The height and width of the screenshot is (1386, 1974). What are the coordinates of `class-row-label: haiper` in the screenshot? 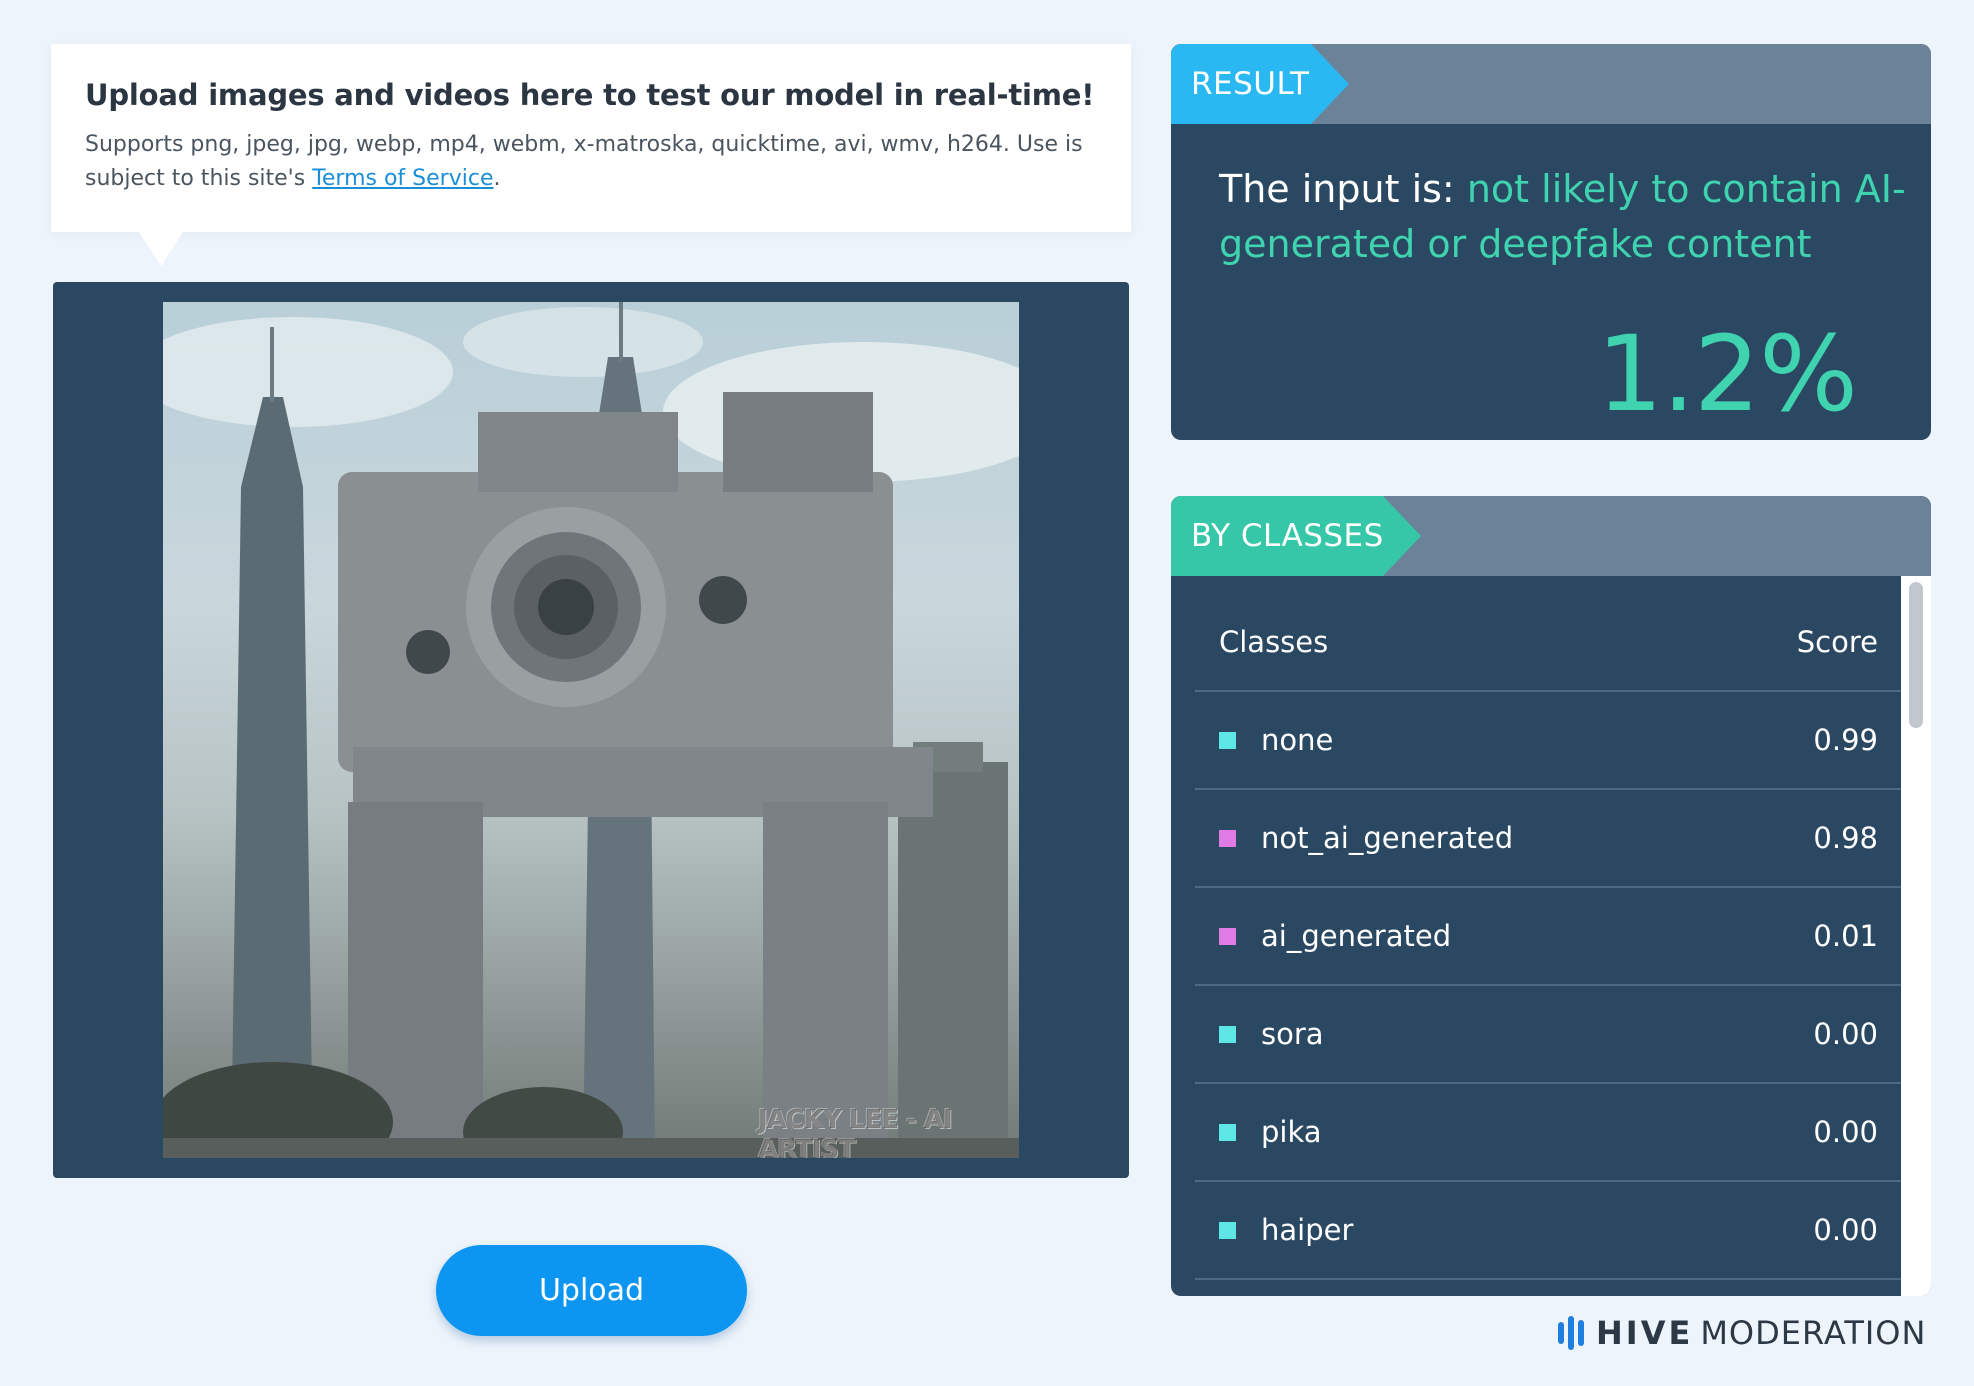 It's located at (1286, 1230).